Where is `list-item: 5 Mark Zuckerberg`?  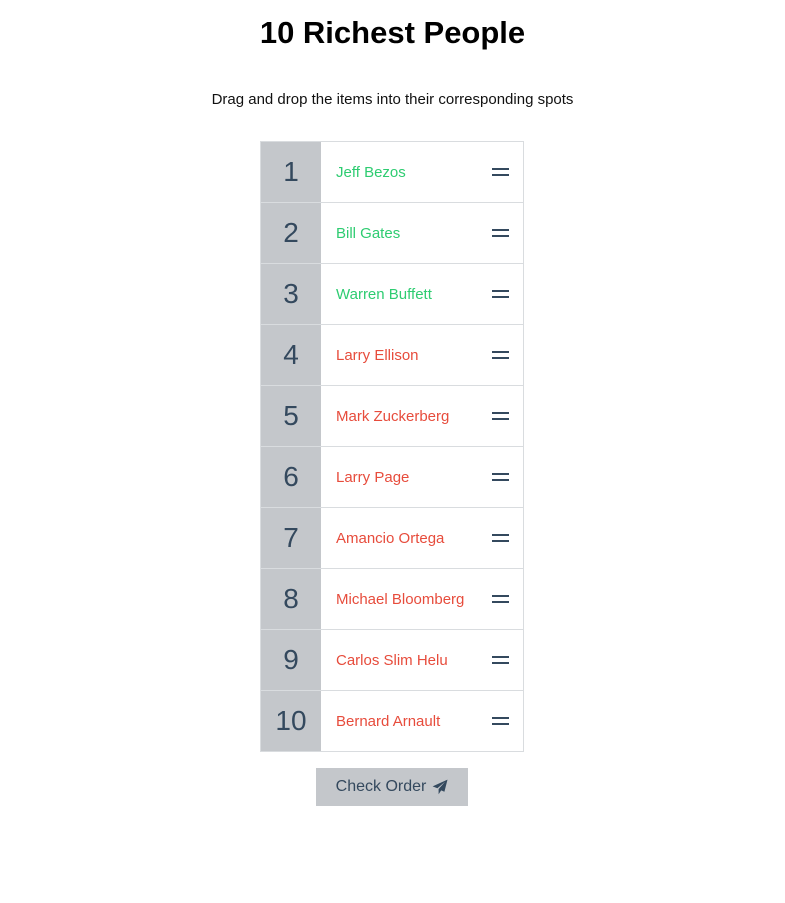
list-item: 5 Mark Zuckerberg is located at coordinates (392, 416).